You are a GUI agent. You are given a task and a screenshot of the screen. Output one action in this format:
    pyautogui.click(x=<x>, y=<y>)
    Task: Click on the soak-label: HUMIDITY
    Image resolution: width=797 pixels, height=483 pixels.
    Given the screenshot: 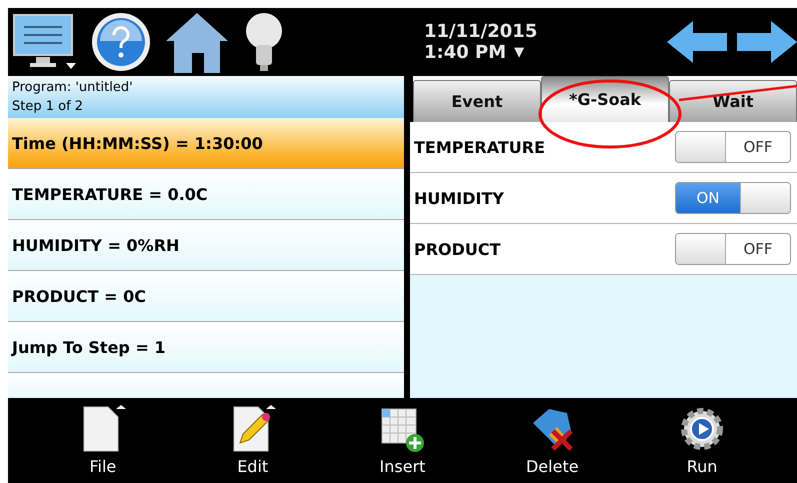 What is the action you would take?
    pyautogui.click(x=459, y=198)
    